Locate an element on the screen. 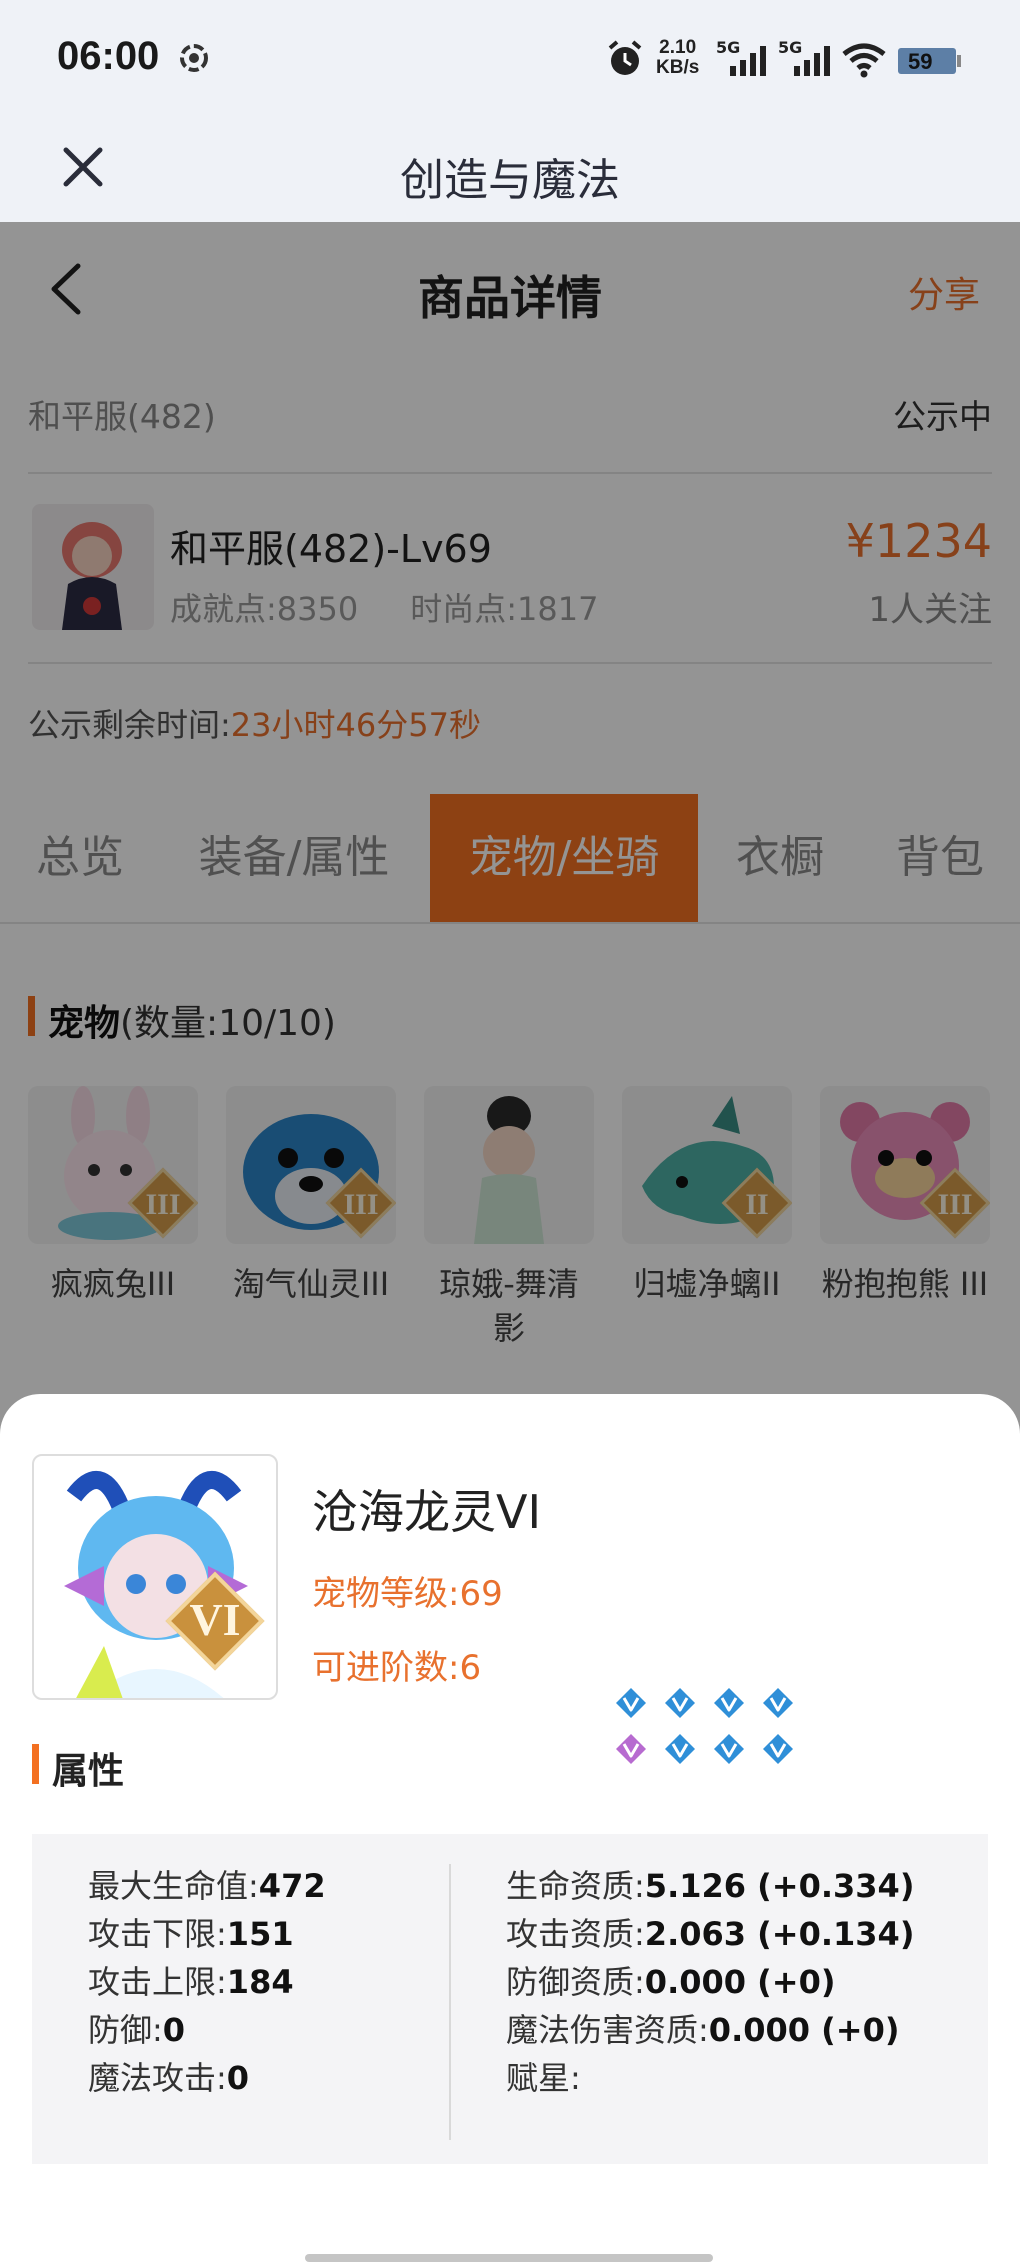 The width and height of the screenshot is (1020, 2267). app-title: 创造与魔法 is located at coordinates (510, 180).